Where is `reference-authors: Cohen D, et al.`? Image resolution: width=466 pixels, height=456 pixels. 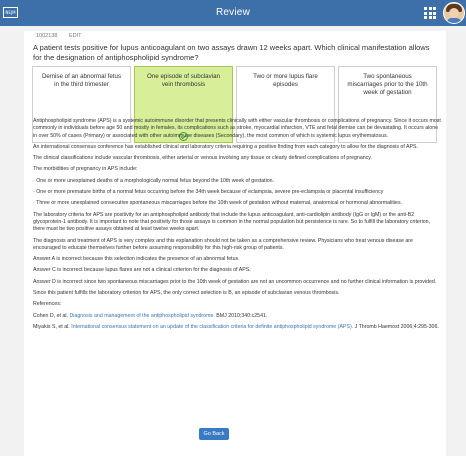
reference-authors: Cohen D, et al. is located at coordinates (51, 315).